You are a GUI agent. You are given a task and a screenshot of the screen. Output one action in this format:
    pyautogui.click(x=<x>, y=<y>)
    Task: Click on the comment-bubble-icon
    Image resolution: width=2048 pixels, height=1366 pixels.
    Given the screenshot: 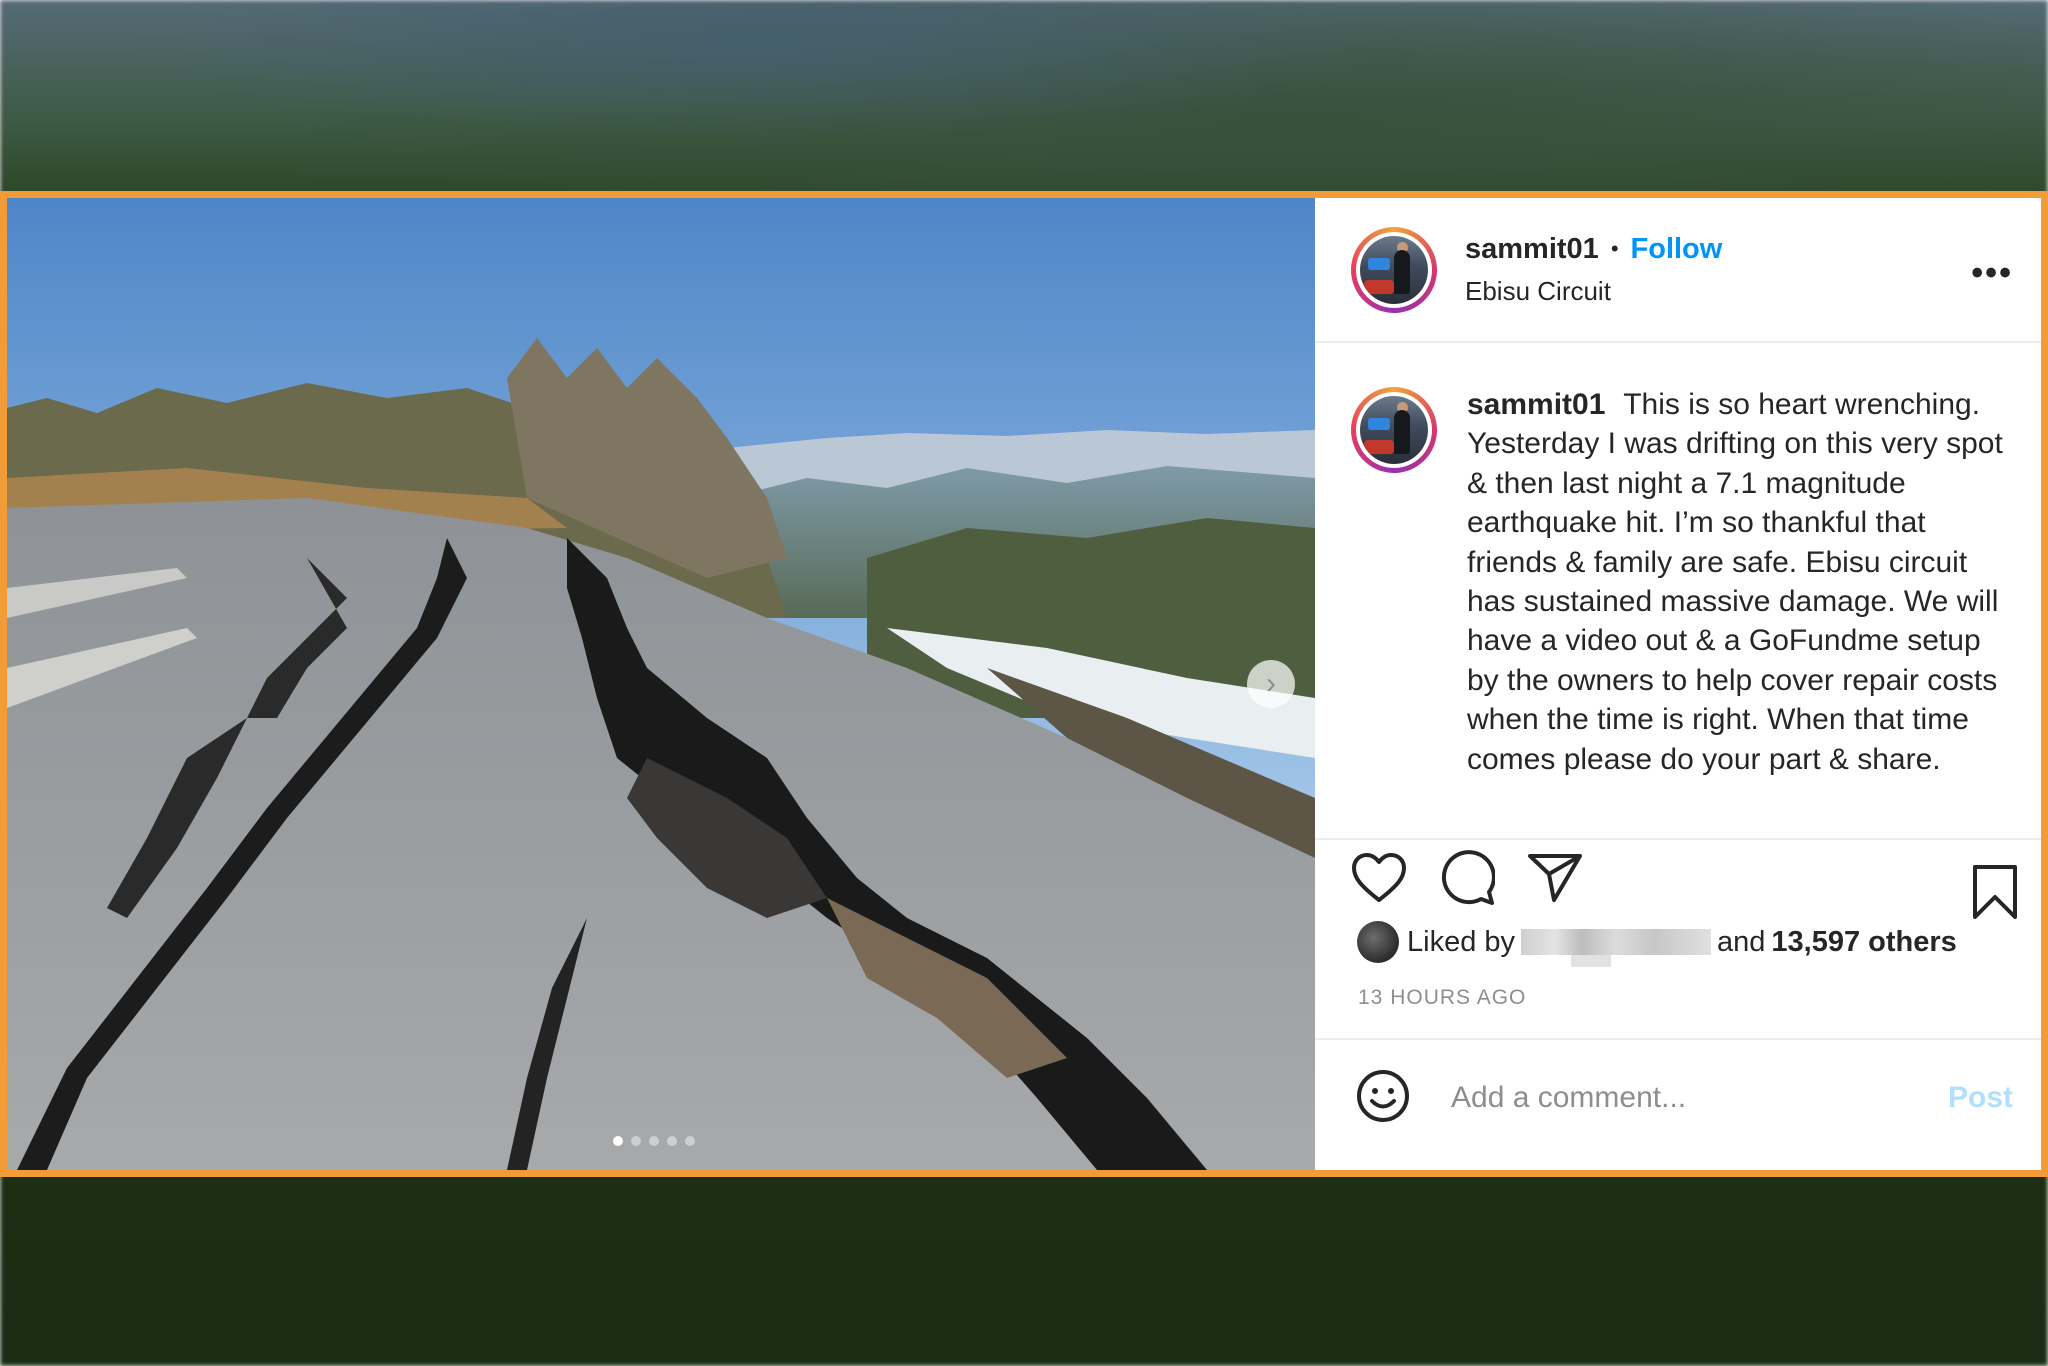 What is the action you would take?
    pyautogui.click(x=1467, y=878)
    